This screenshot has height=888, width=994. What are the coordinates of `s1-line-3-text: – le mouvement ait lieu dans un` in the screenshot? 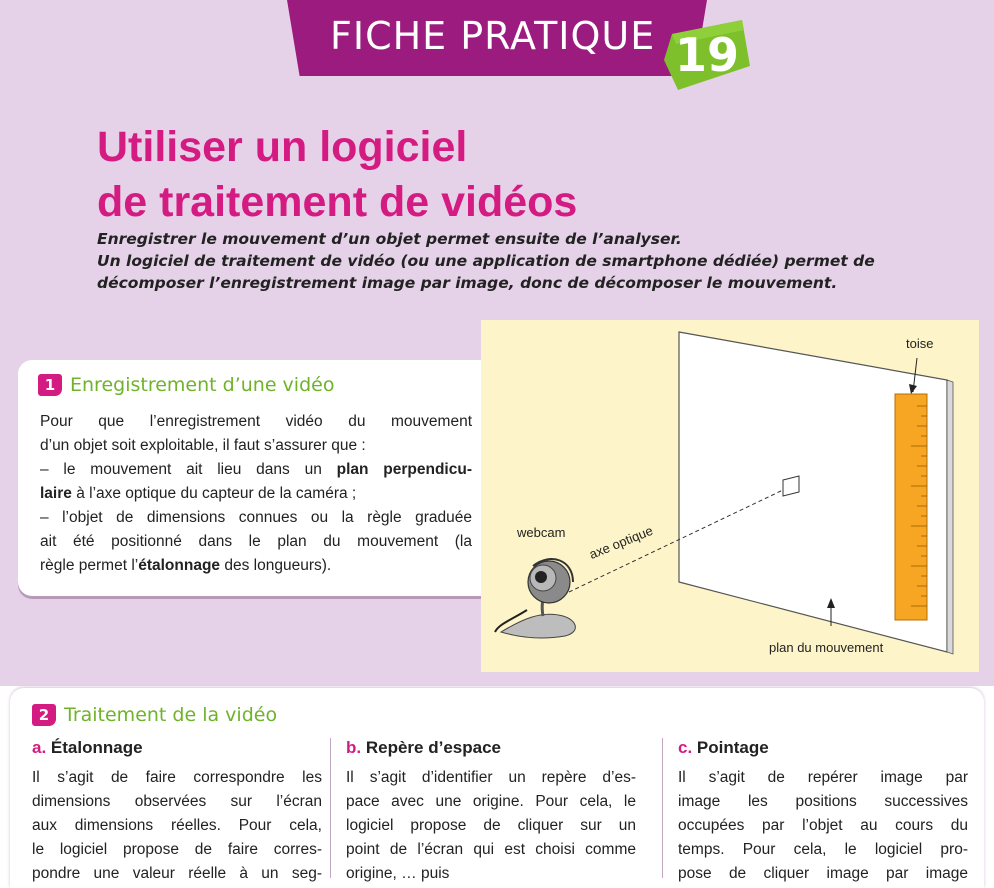 It's located at (188, 469).